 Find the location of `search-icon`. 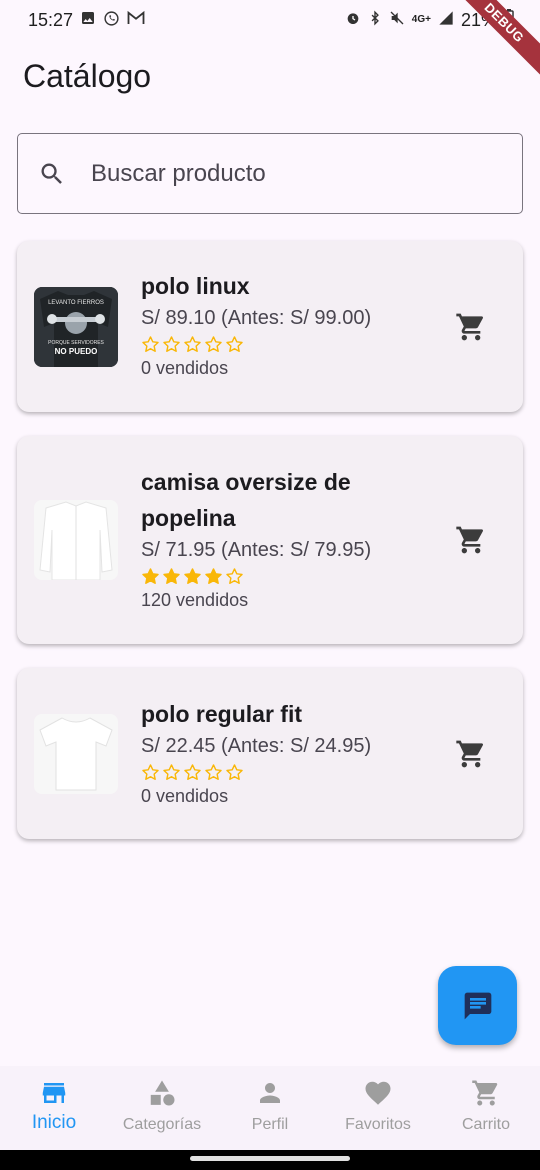

search-icon is located at coordinates (51, 173).